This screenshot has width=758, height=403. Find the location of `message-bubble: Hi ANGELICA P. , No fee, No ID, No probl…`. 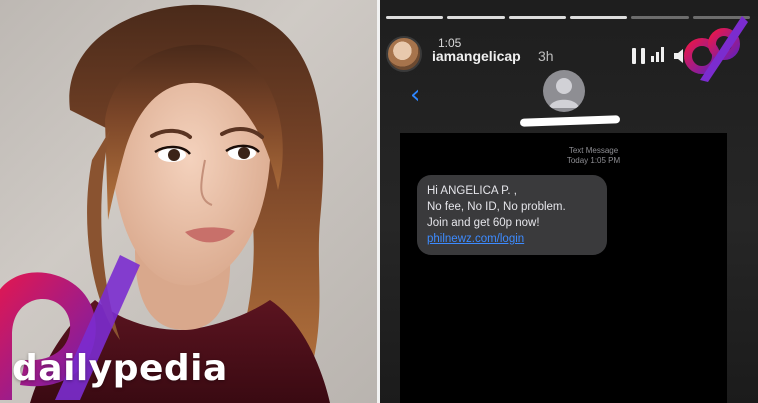

message-bubble: Hi ANGELICA P. , No fee, No ID, No probl… is located at coordinates (512, 215).